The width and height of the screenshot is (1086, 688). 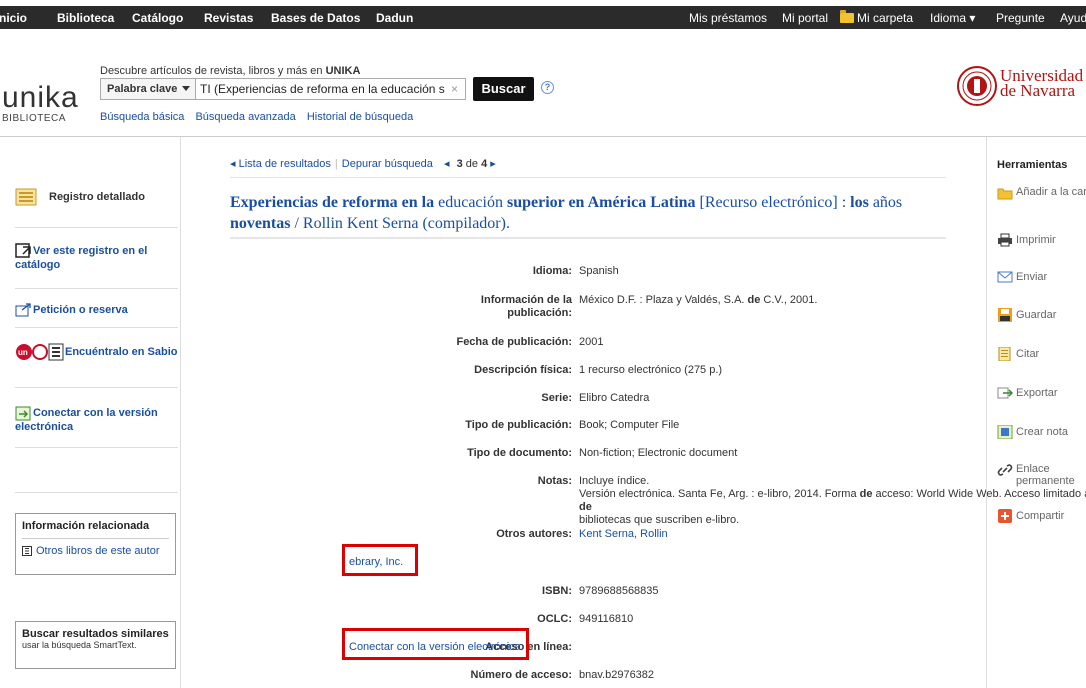 What do you see at coordinates (619, 591) in the screenshot?
I see `isbn-value: 9789688568835` at bounding box center [619, 591].